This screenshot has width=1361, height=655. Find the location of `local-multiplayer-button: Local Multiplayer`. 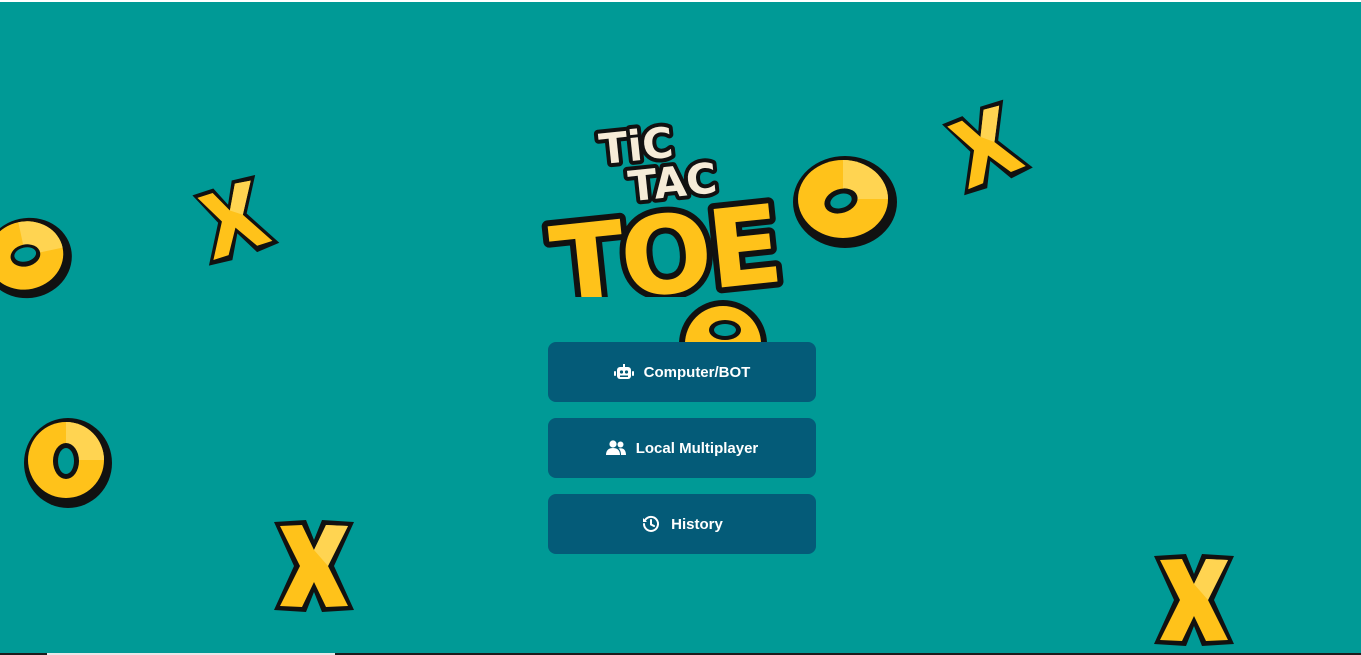

local-multiplayer-button: Local Multiplayer is located at coordinates (682, 448).